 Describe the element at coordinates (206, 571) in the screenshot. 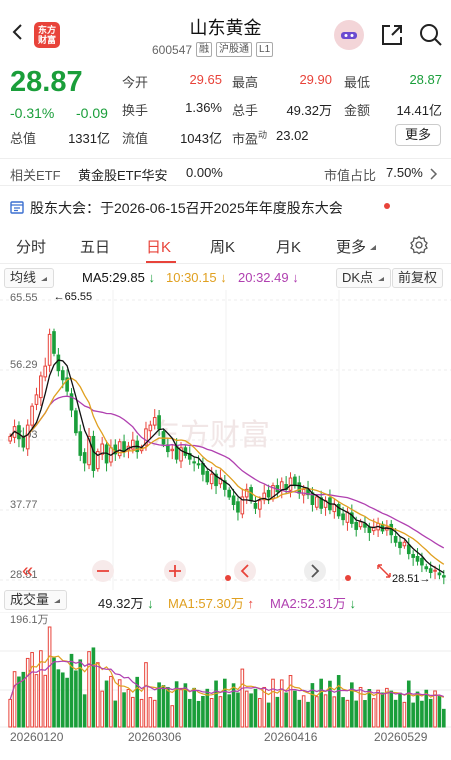

I see `chart-nav-controls: «` at that location.